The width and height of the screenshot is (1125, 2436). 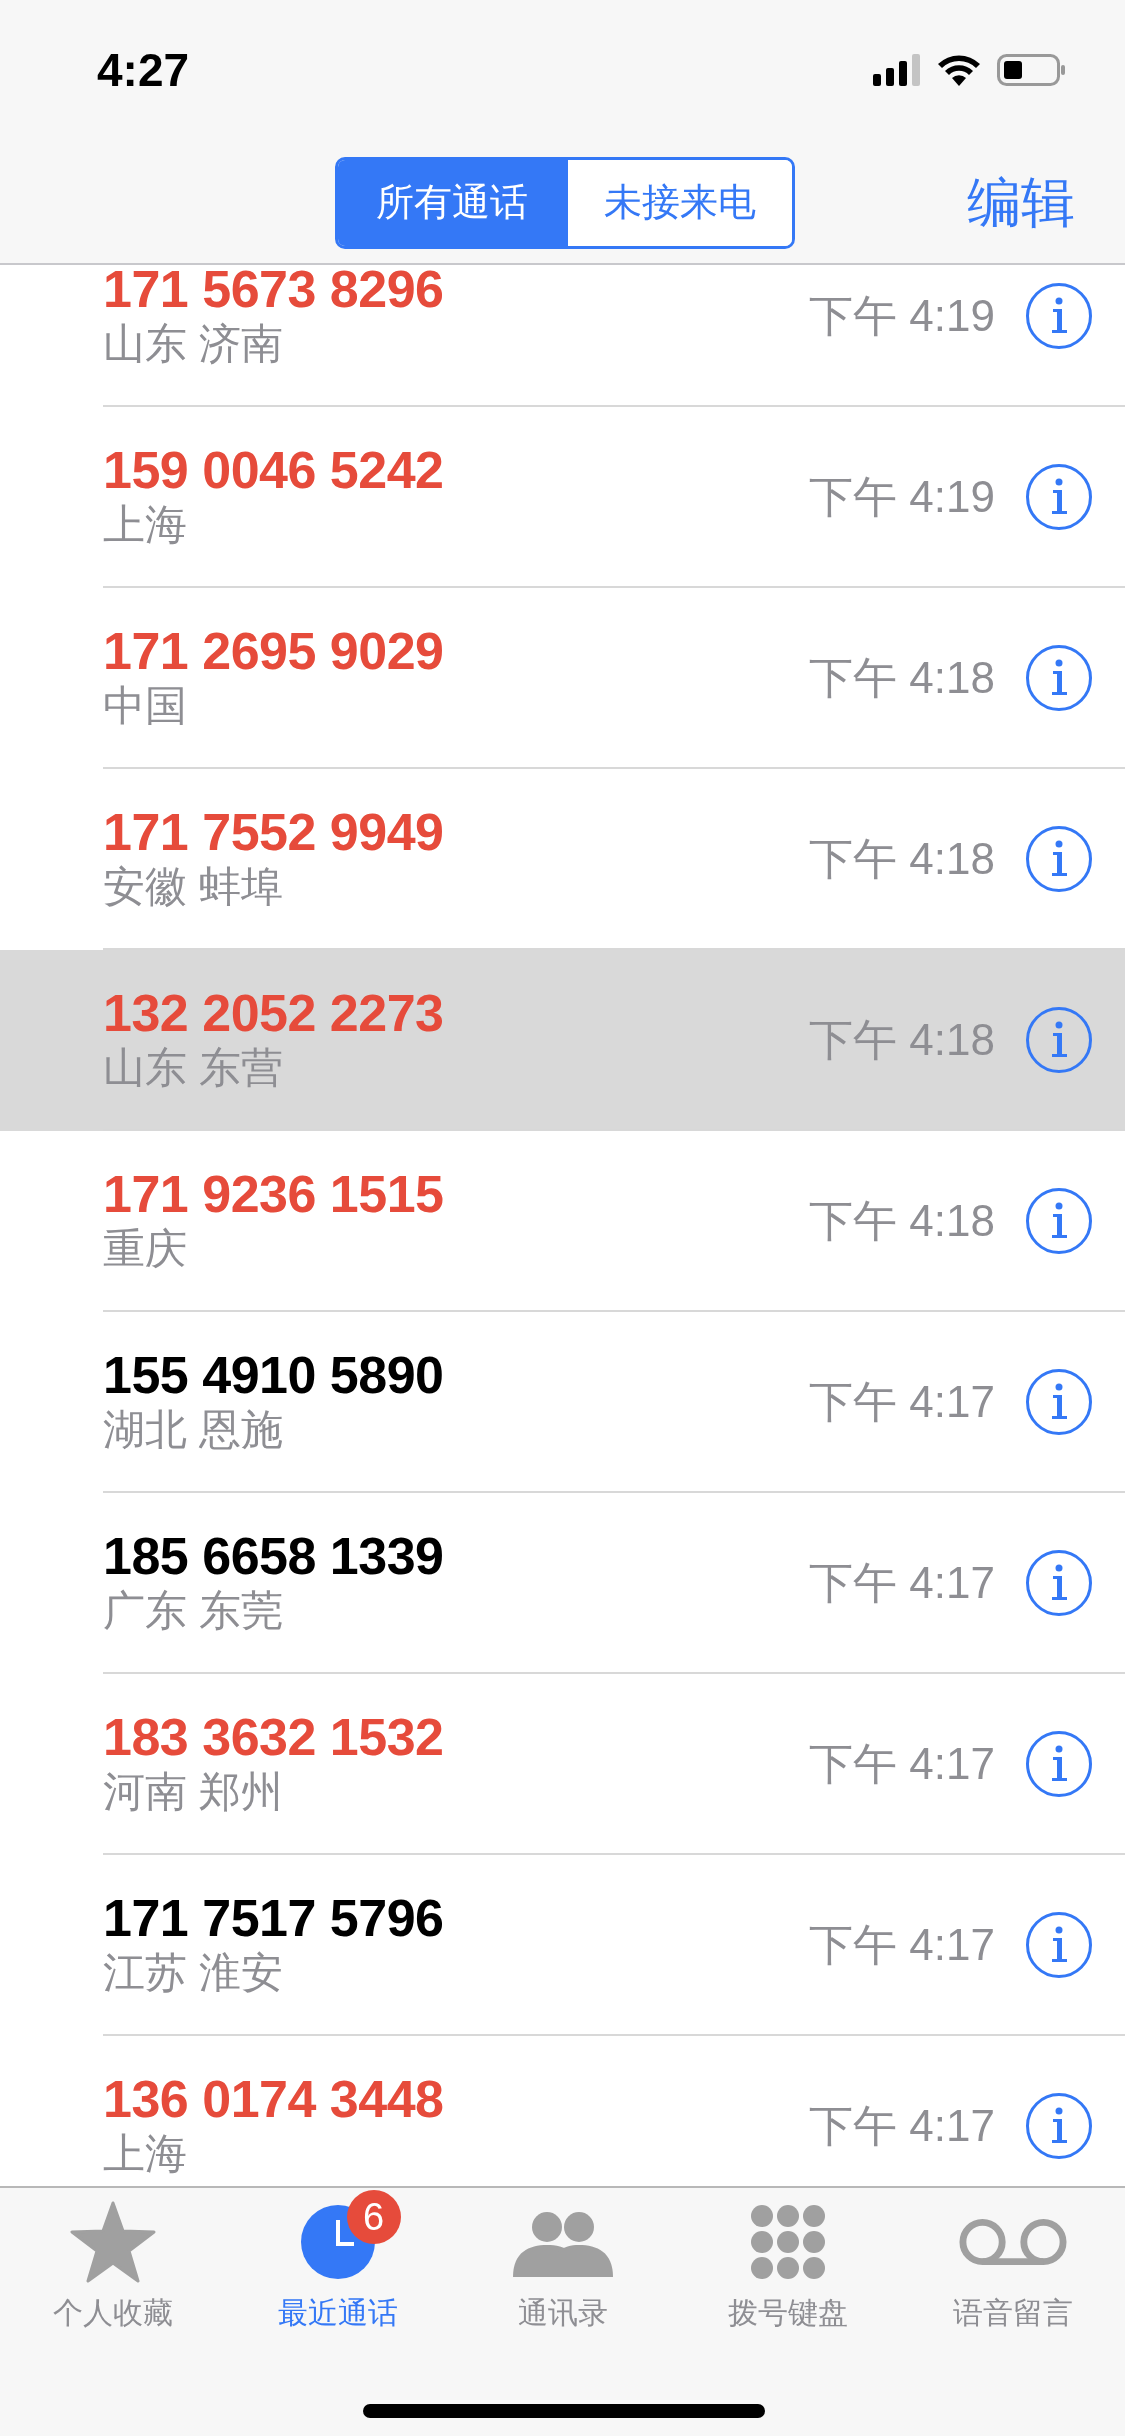 What do you see at coordinates (273, 470) in the screenshot?
I see `phone-number: 159 0046 5242` at bounding box center [273, 470].